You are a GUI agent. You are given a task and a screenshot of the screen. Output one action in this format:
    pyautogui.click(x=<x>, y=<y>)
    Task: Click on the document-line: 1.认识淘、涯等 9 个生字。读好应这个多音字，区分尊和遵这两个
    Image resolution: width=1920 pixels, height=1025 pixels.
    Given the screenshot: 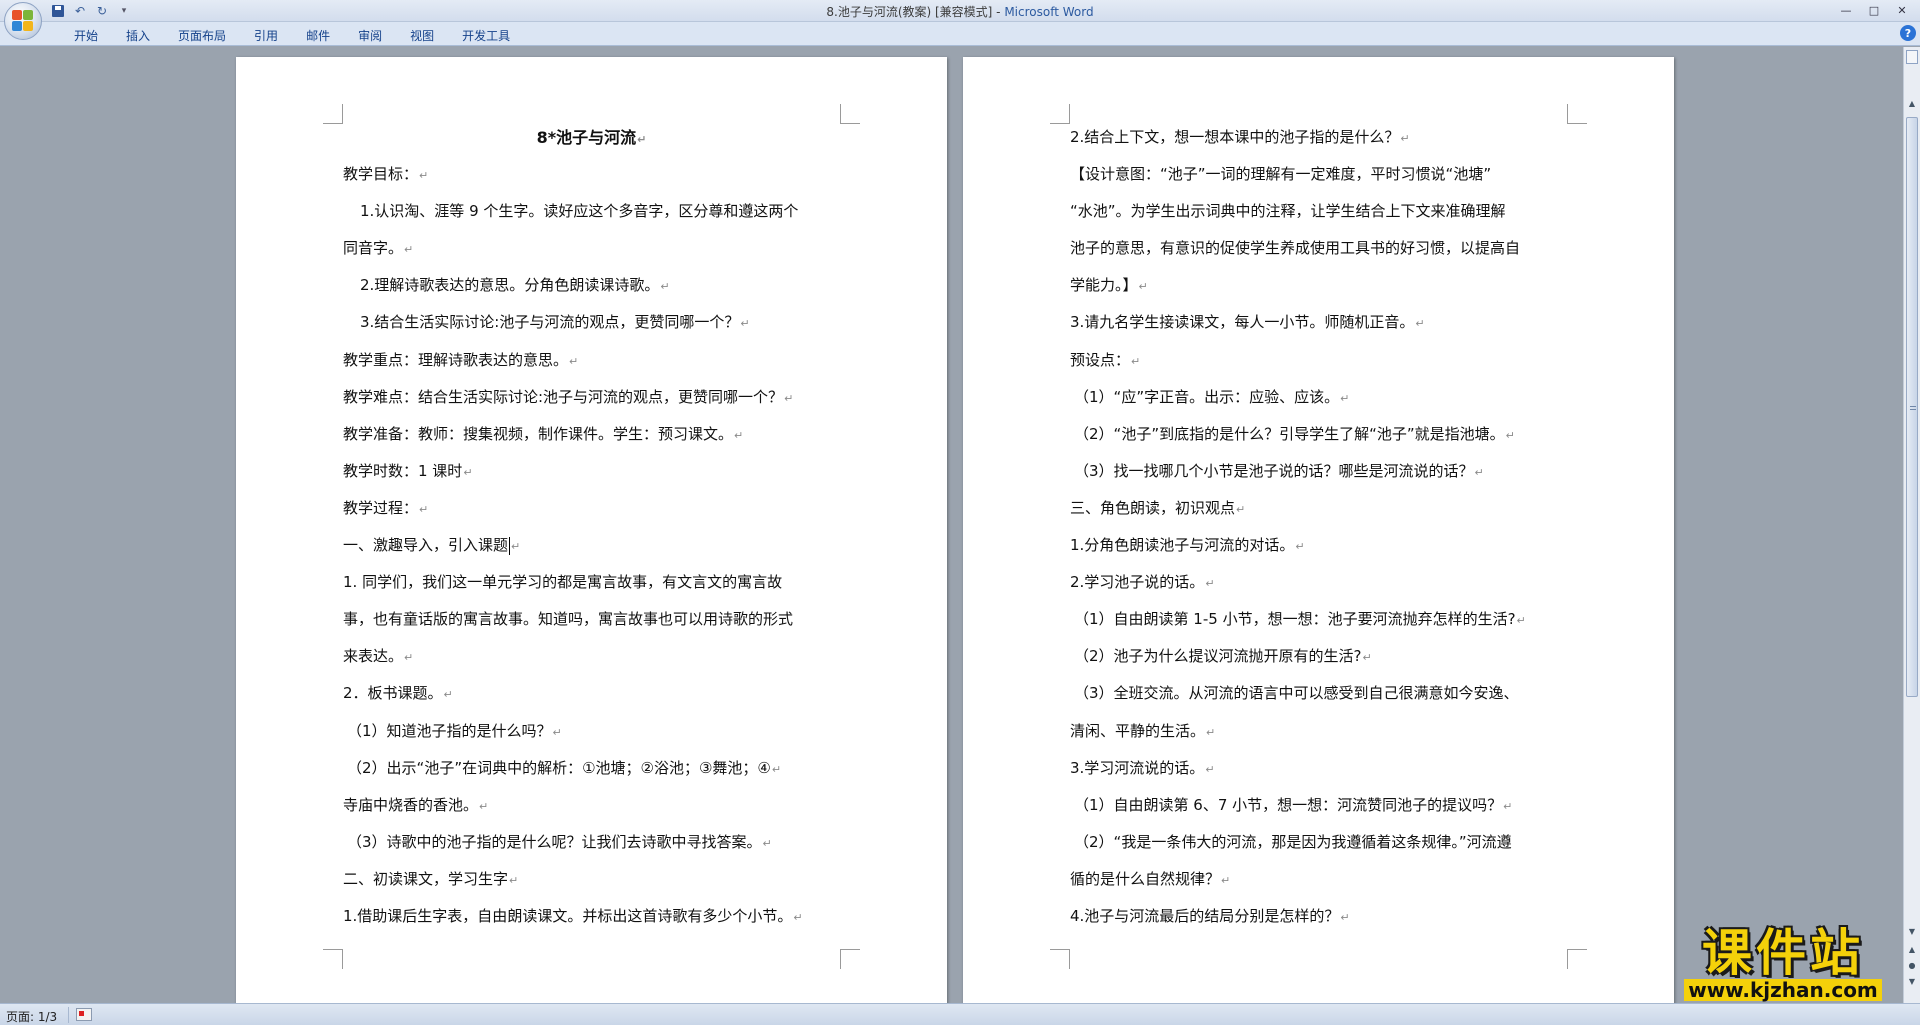 What is the action you would take?
    pyautogui.click(x=591, y=211)
    